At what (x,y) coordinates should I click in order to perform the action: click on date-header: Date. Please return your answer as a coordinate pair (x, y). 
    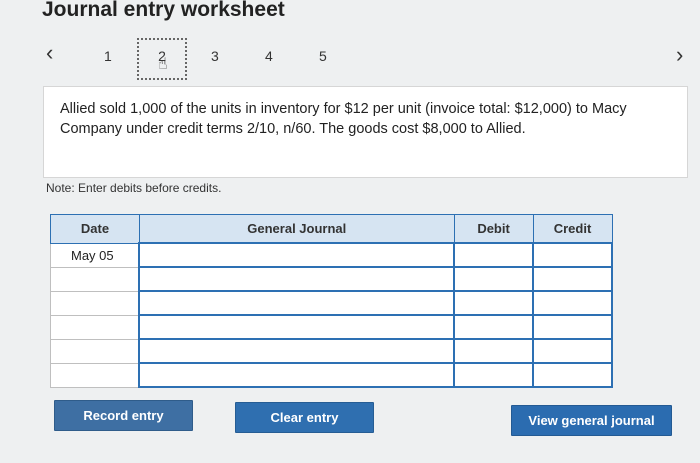
    Looking at the image, I should click on (95, 229).